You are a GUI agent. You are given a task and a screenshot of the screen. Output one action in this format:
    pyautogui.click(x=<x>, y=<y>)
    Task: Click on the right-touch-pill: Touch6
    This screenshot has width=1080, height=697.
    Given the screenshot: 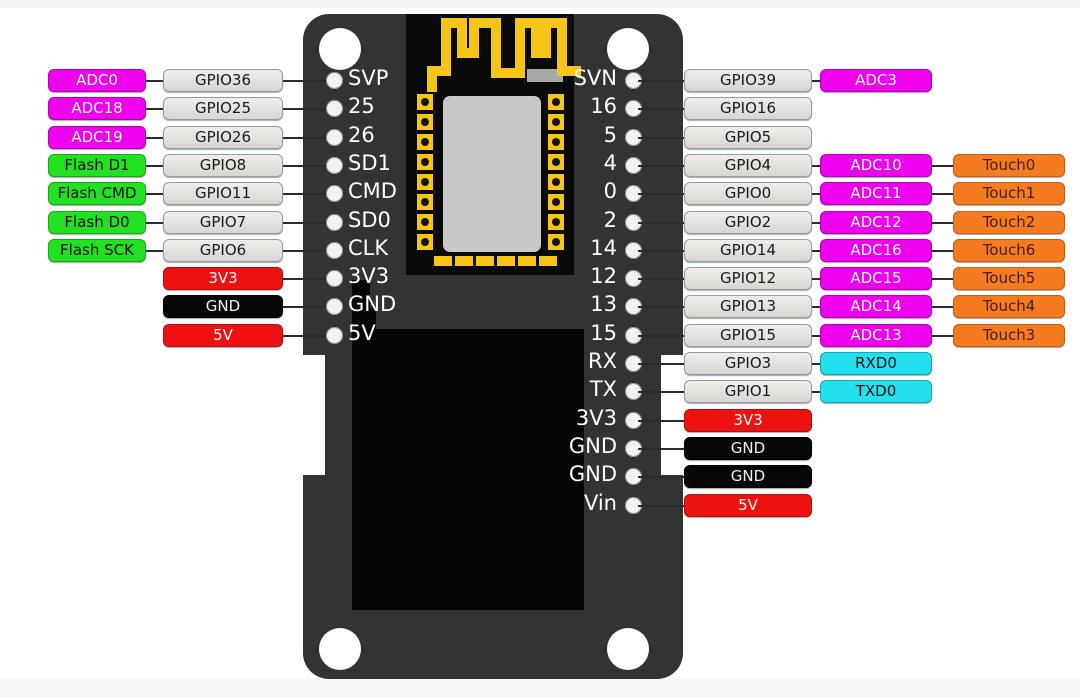 What is the action you would take?
    pyautogui.click(x=1009, y=250)
    